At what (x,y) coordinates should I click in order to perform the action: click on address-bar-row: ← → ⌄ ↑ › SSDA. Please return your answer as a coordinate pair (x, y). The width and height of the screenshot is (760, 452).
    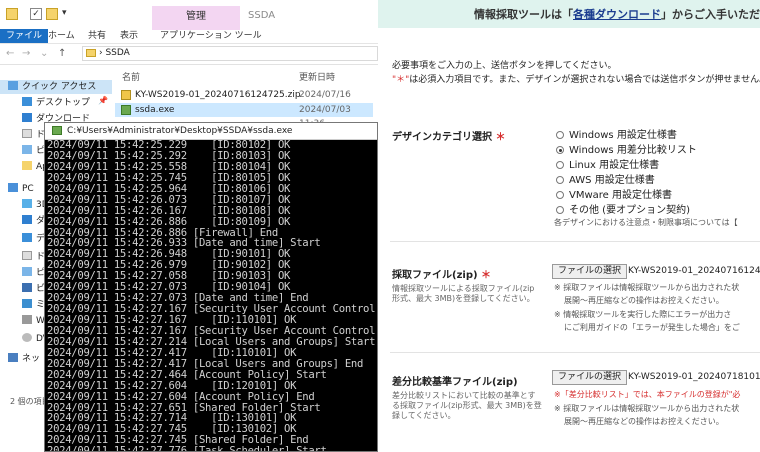
    Looking at the image, I should click on (189, 54).